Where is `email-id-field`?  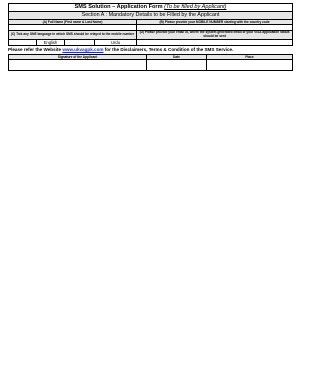 email-id-field is located at coordinates (214, 42).